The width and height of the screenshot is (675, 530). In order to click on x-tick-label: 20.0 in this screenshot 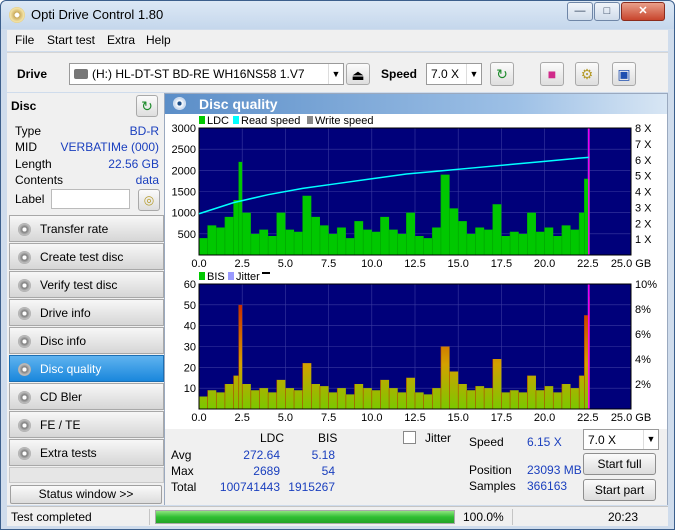, I will do `click(544, 418)`.